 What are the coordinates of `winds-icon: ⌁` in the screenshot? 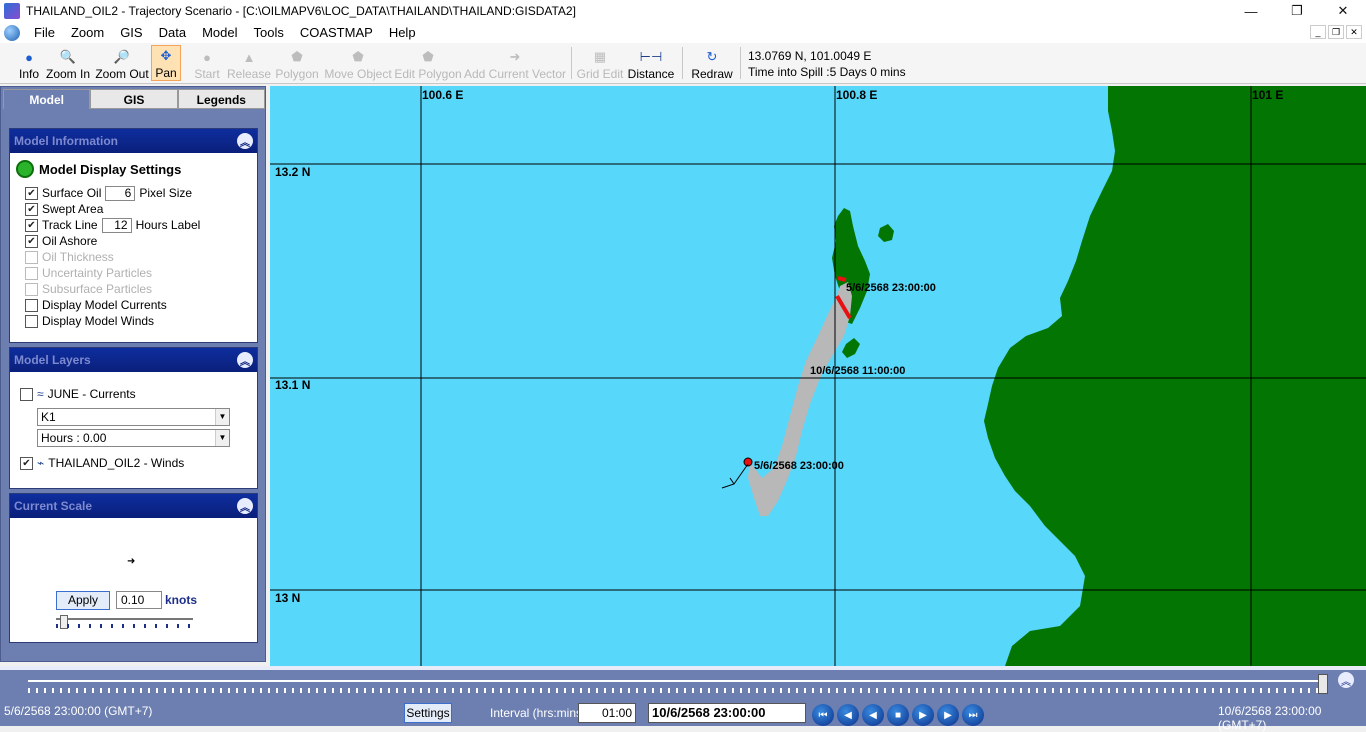 It's located at (41, 463).